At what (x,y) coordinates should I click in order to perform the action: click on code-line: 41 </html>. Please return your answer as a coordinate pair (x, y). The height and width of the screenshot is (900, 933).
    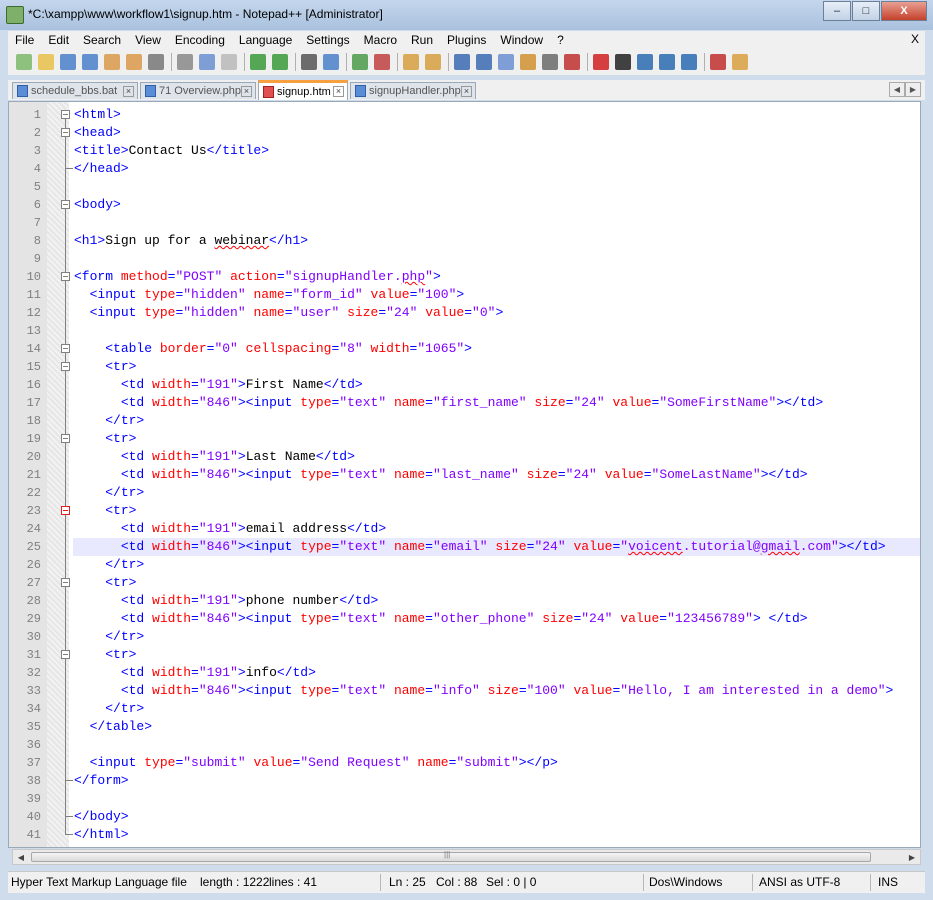
    Looking at the image, I should click on (464, 835).